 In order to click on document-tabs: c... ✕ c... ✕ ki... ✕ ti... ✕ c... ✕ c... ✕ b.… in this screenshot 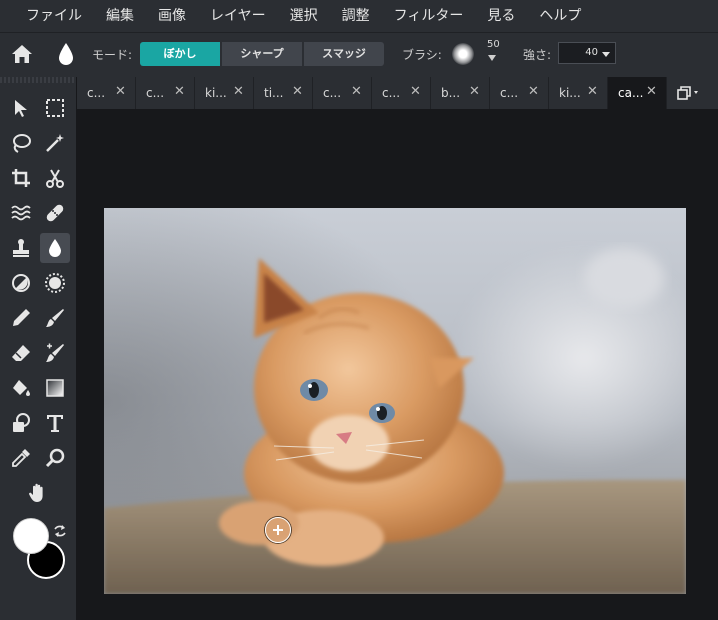, I will do `click(397, 93)`.